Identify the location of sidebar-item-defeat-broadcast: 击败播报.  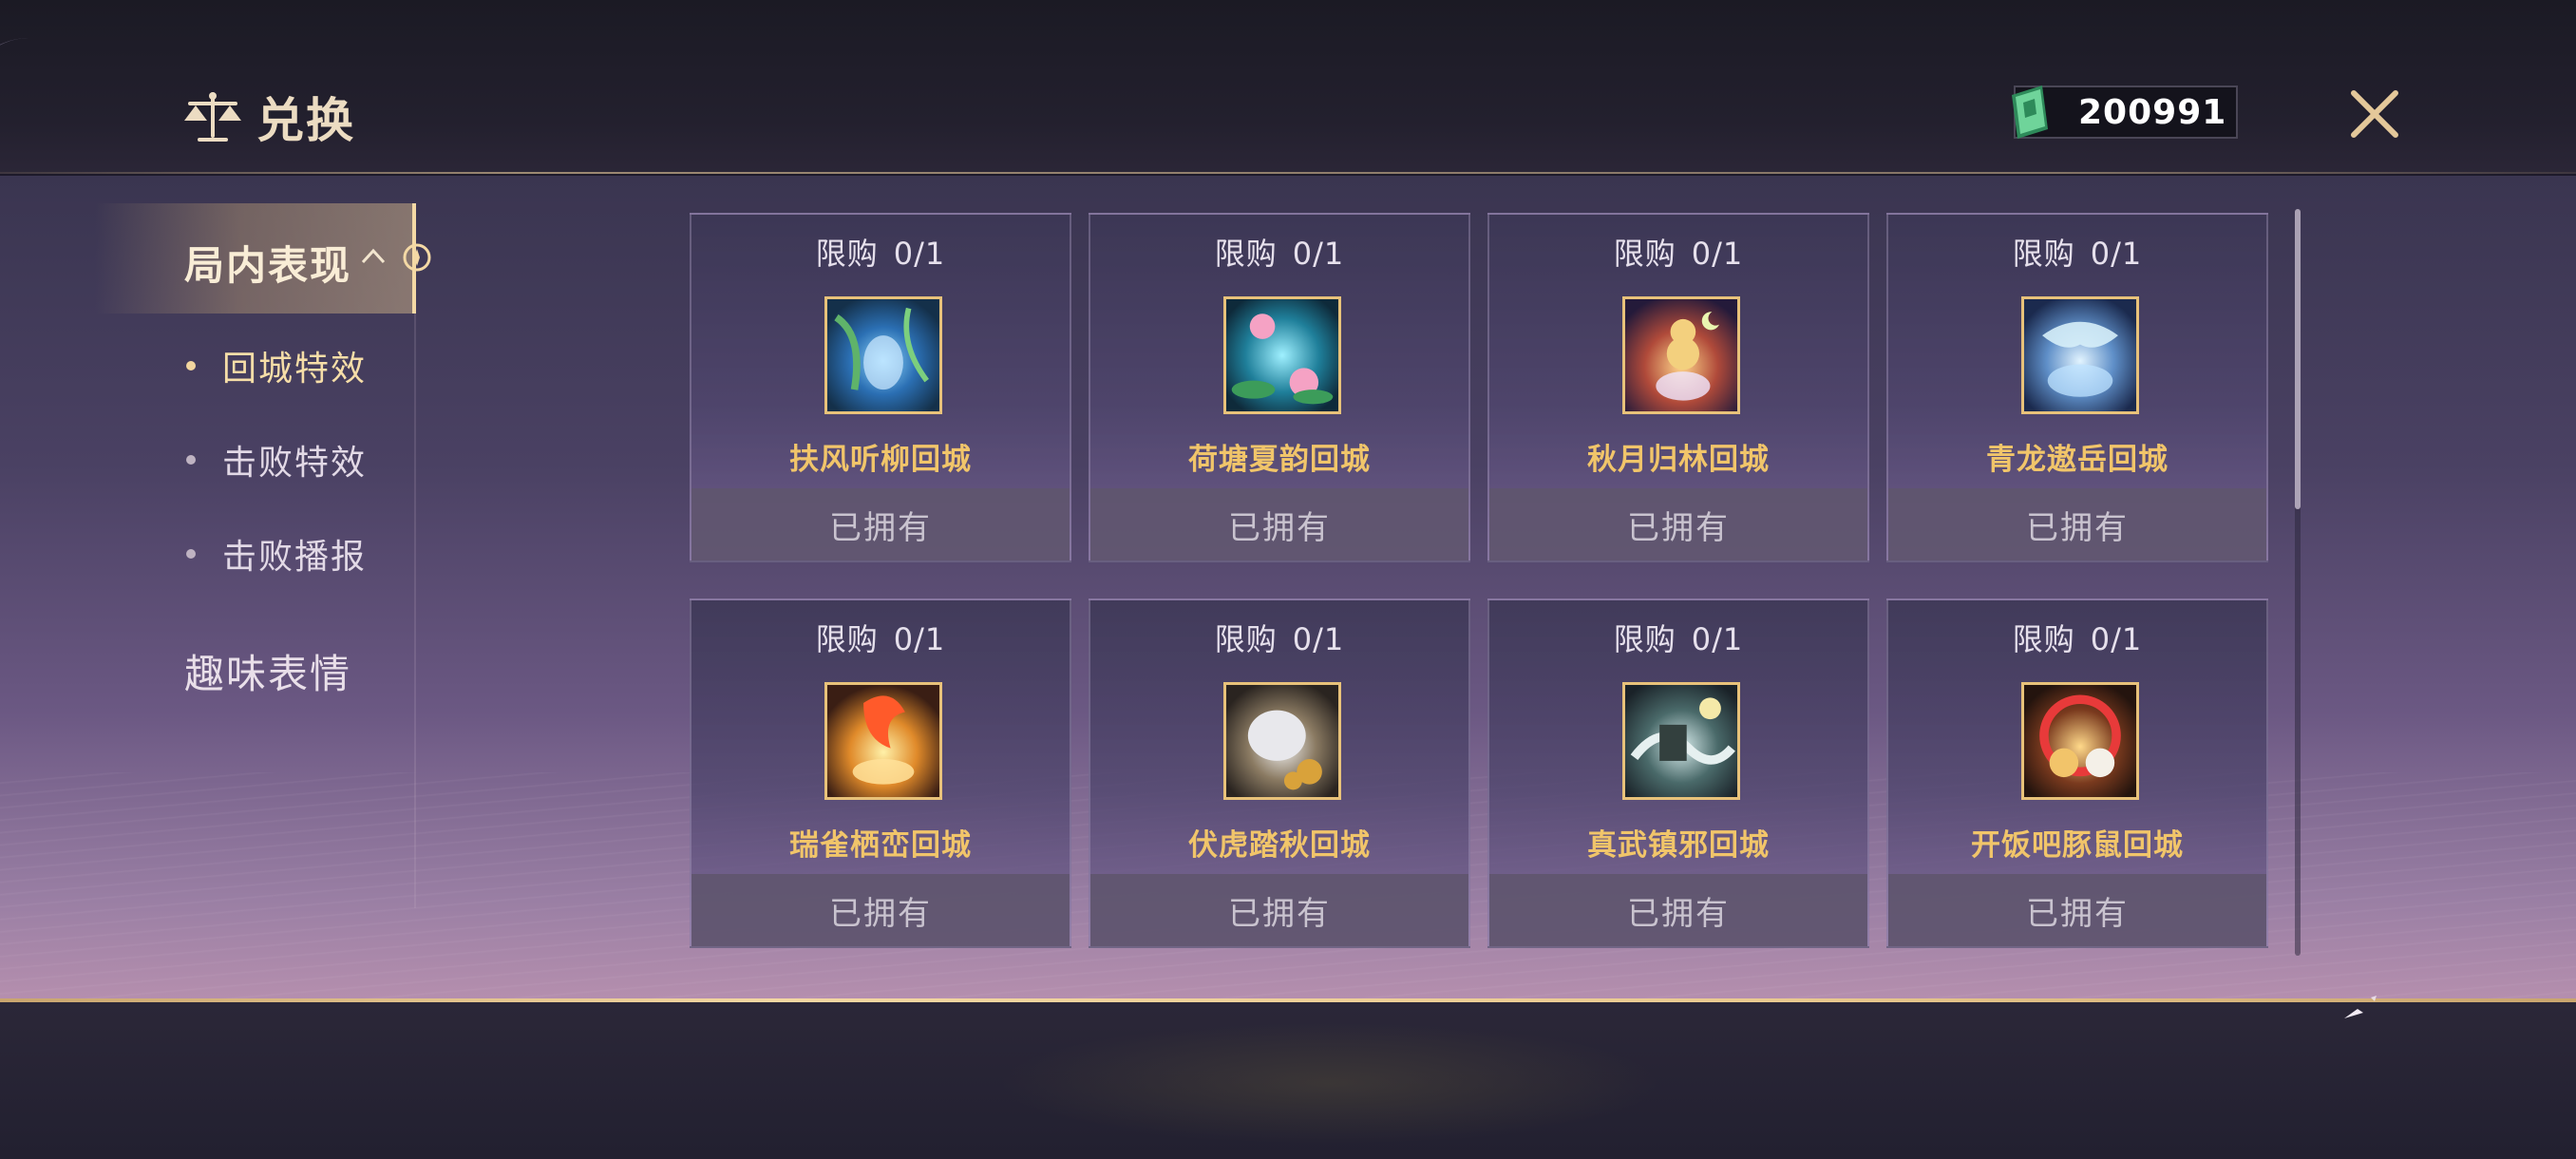
(276, 553).